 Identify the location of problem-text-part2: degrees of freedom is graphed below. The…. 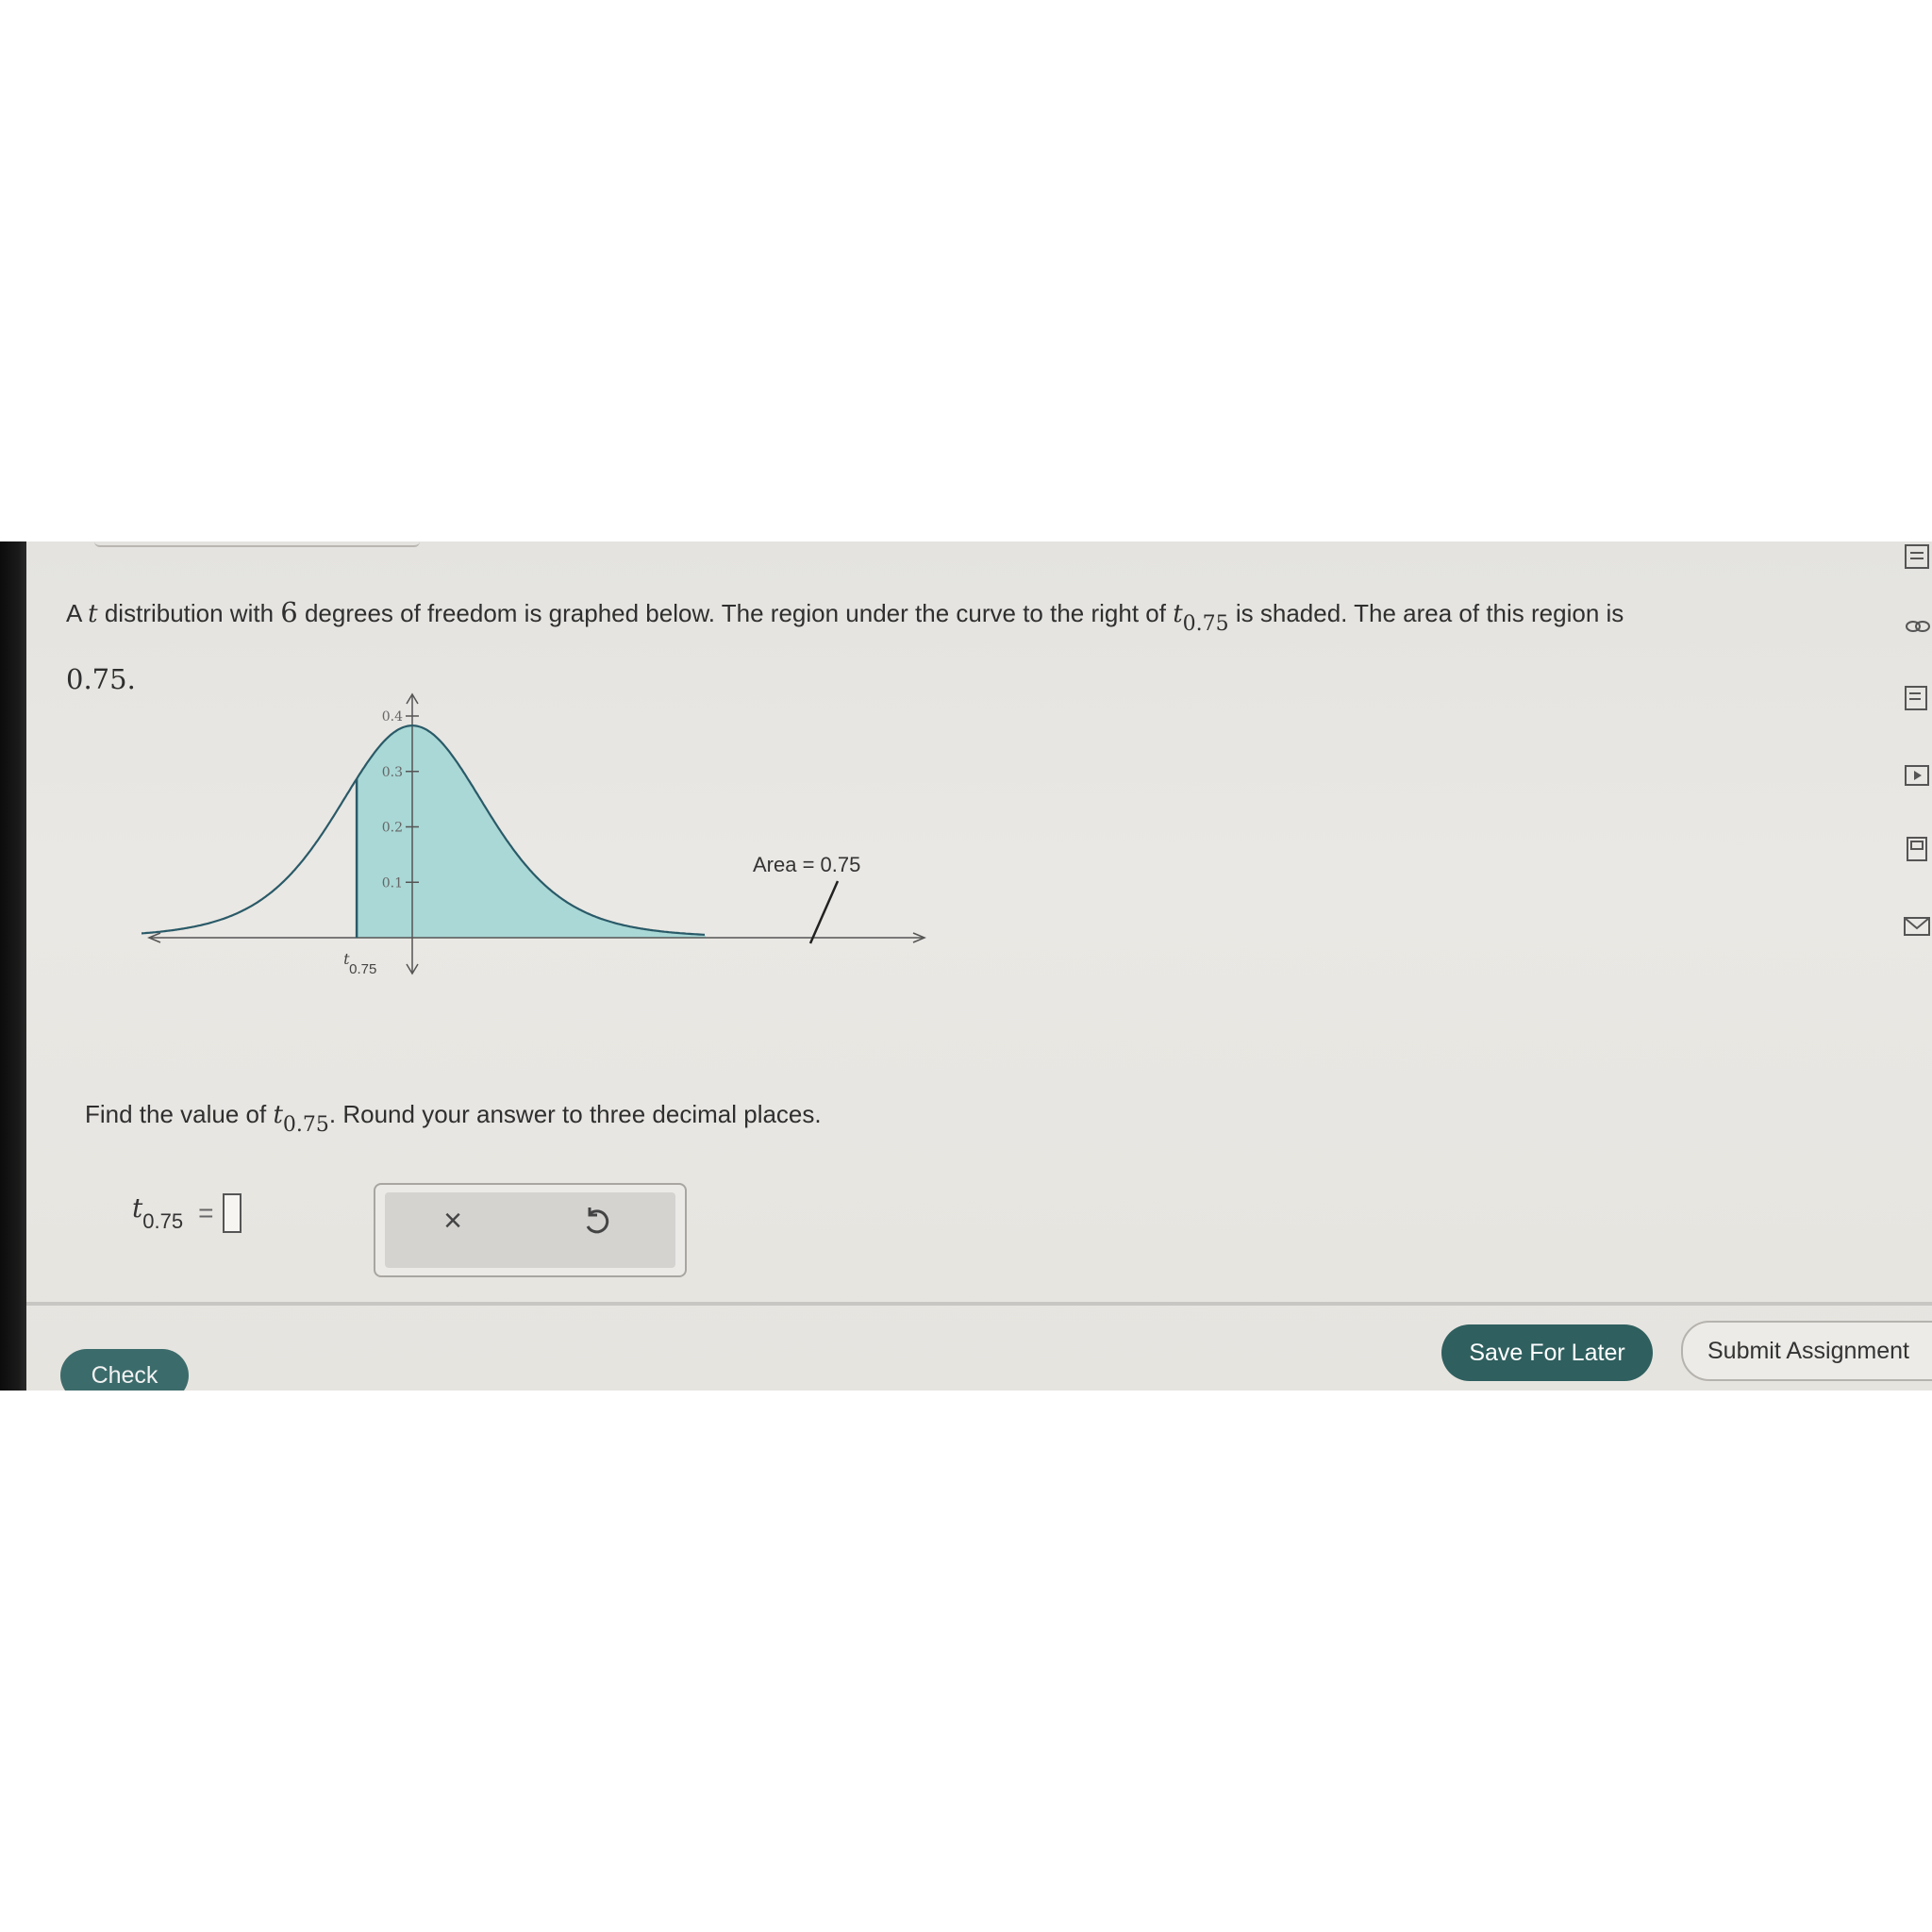
(735, 613).